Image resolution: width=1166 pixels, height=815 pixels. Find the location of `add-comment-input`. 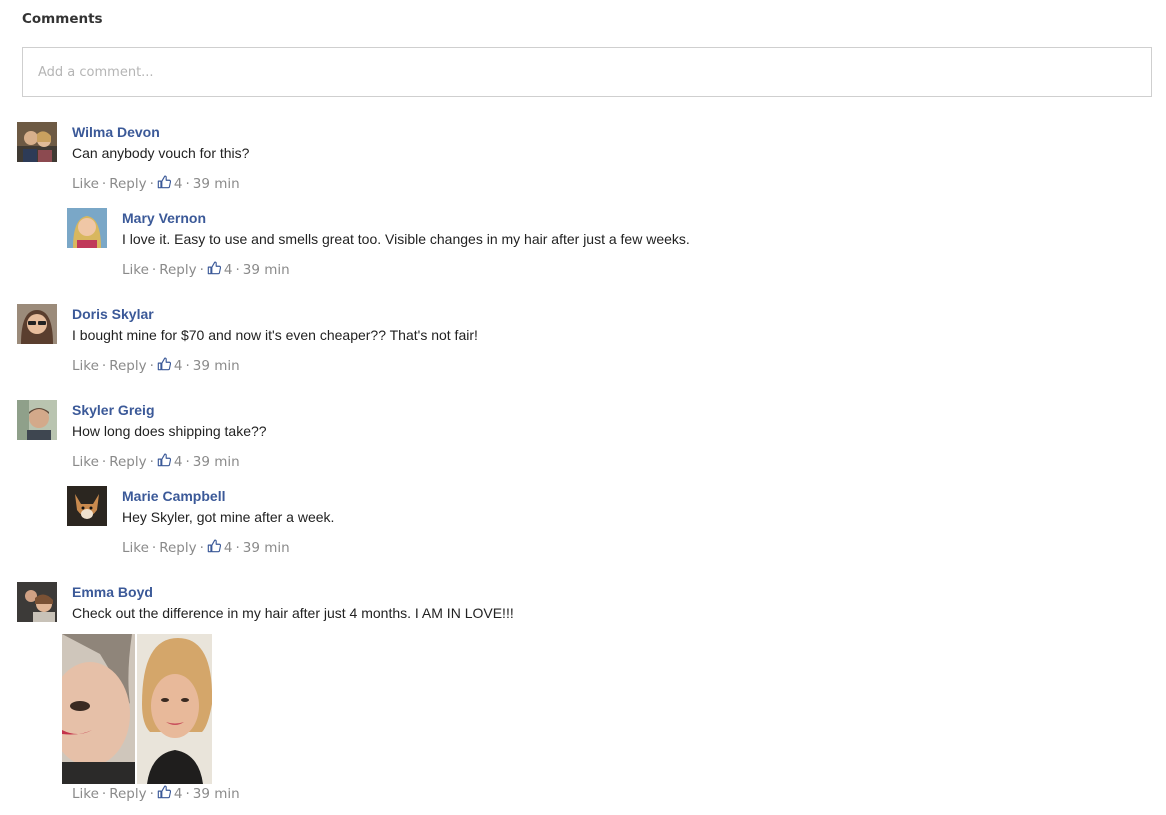

add-comment-input is located at coordinates (587, 72).